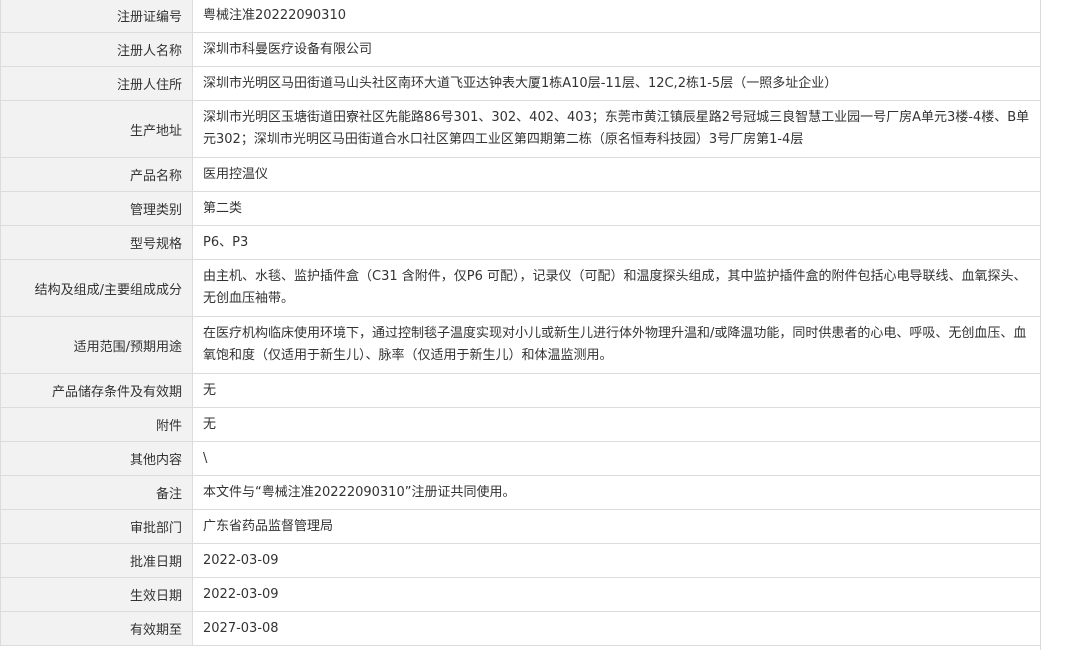  Describe the element at coordinates (96, 83) in the screenshot. I see `field-label-registrant-address: 注册人住所` at that location.